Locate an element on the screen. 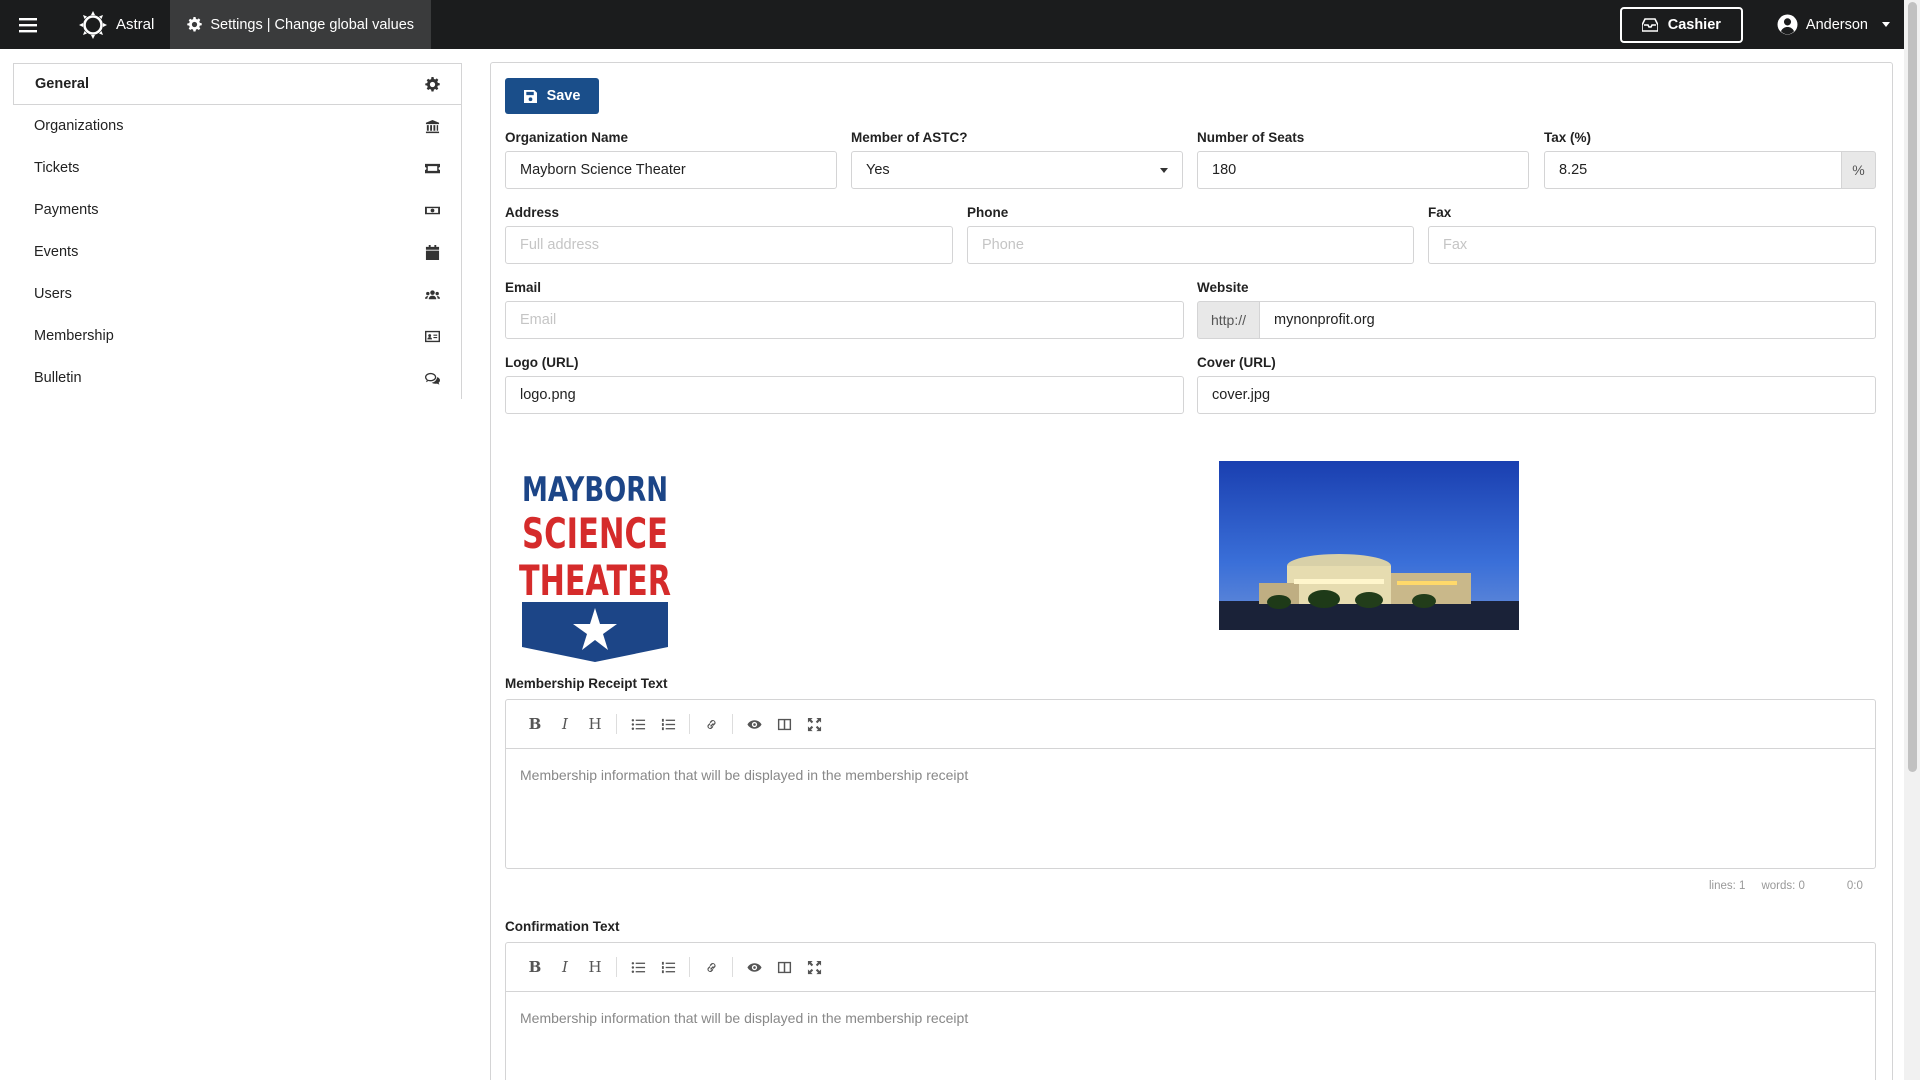 Image resolution: width=1920 pixels, height=1080 pixels. fax-input is located at coordinates (1652, 245).